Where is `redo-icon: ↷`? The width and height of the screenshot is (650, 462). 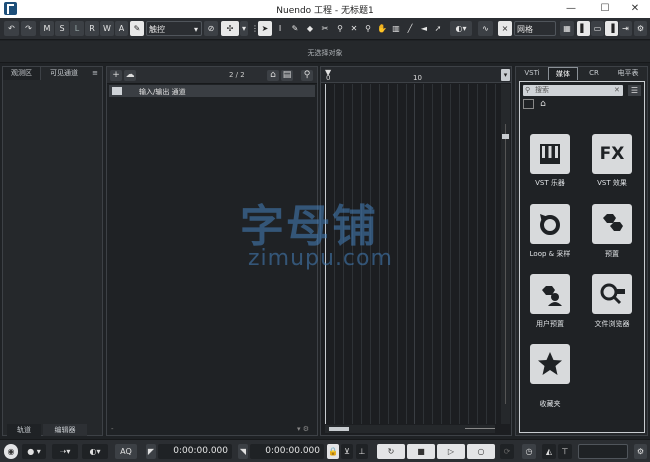 redo-icon: ↷ is located at coordinates (28, 28).